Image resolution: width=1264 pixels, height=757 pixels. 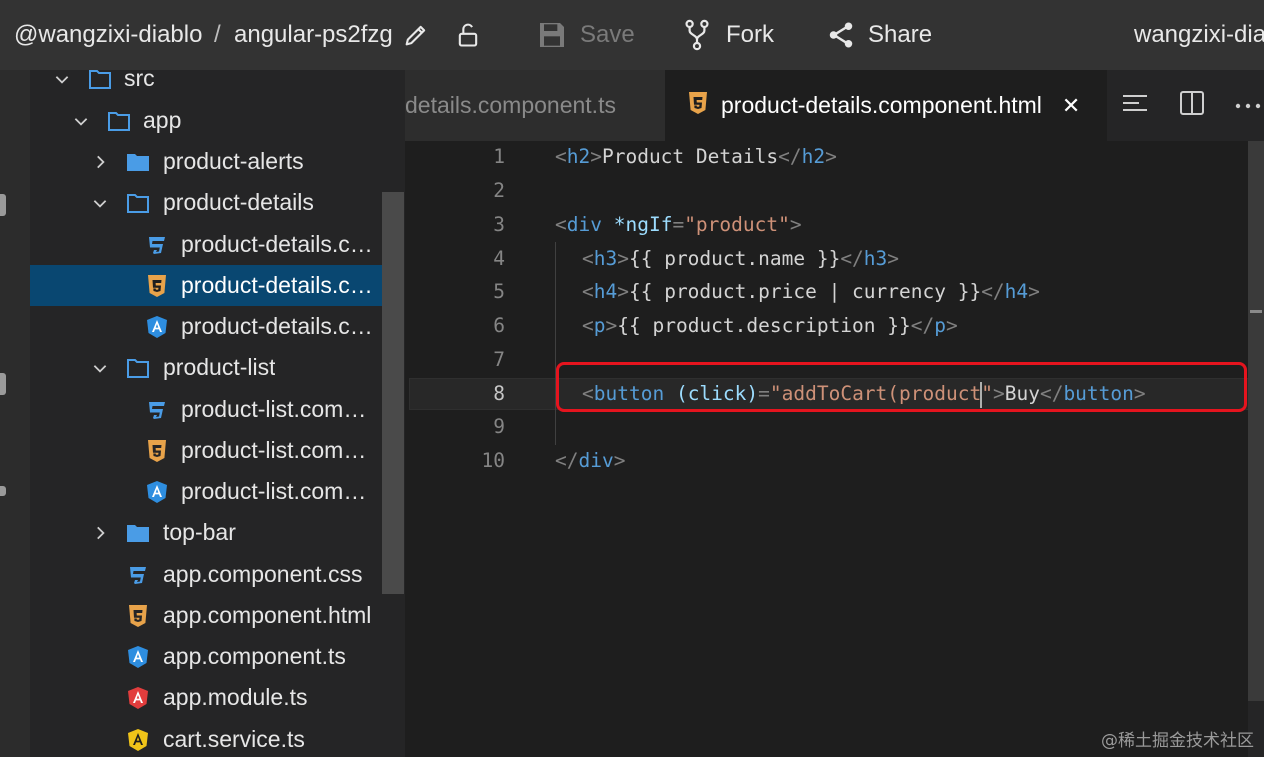 I want to click on tree-label: app.component.css, so click(x=263, y=574).